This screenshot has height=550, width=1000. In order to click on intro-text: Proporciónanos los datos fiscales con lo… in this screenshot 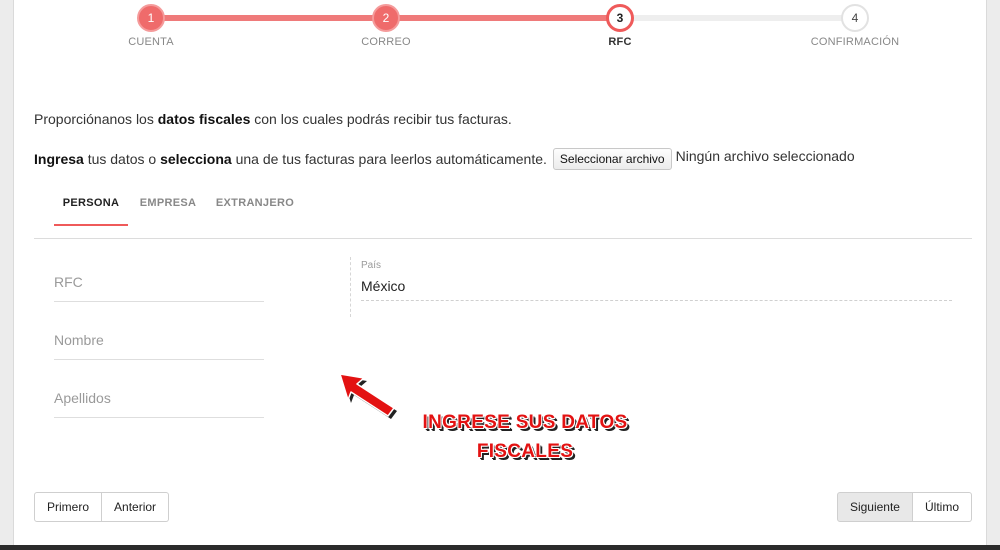, I will do `click(273, 119)`.